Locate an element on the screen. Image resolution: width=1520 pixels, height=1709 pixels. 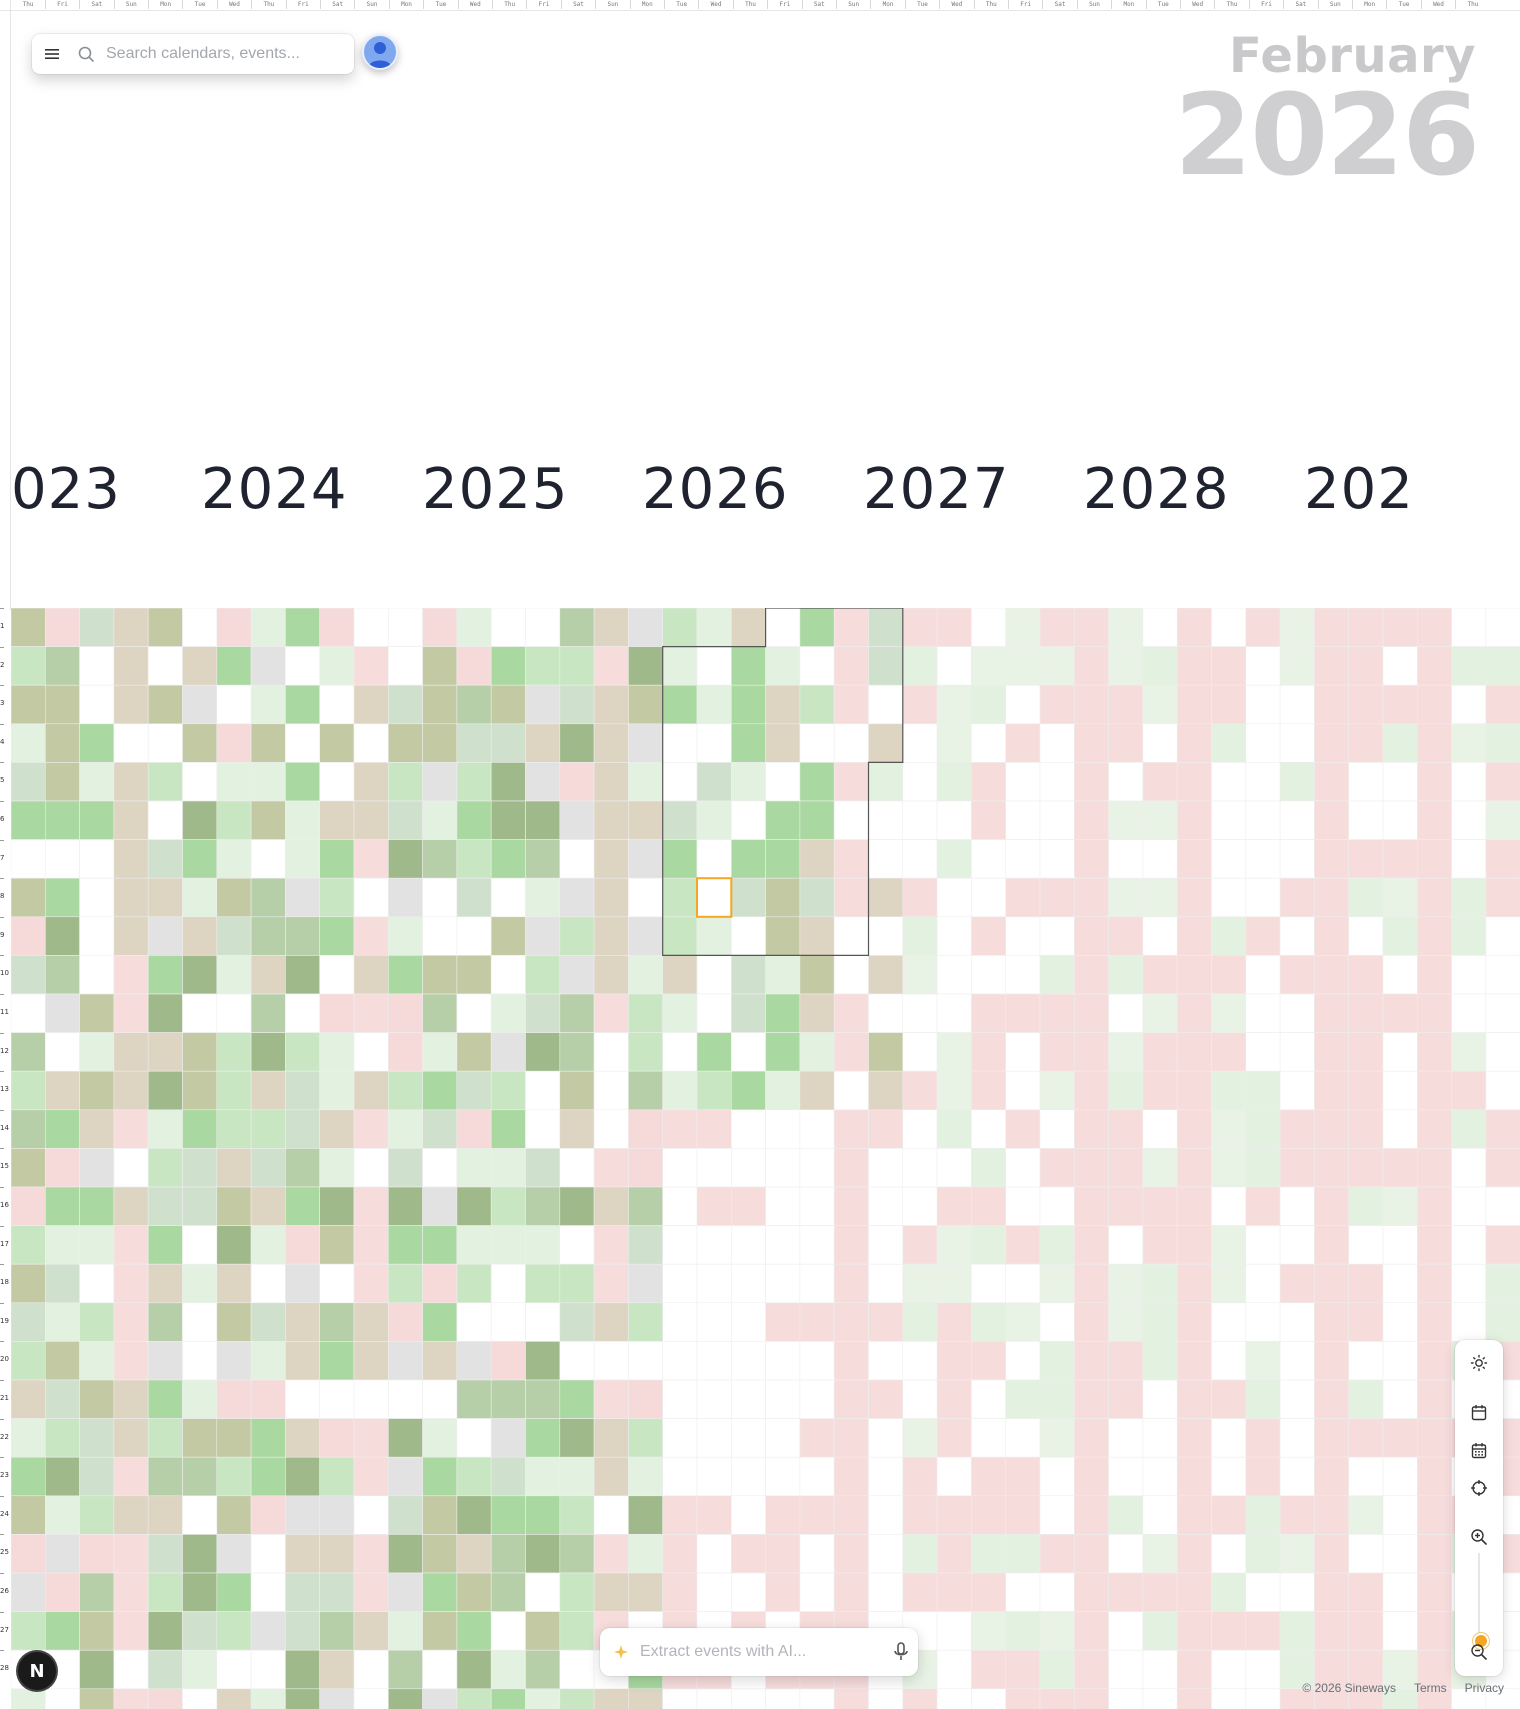
privacy-link: Privacy is located at coordinates (1484, 1688).